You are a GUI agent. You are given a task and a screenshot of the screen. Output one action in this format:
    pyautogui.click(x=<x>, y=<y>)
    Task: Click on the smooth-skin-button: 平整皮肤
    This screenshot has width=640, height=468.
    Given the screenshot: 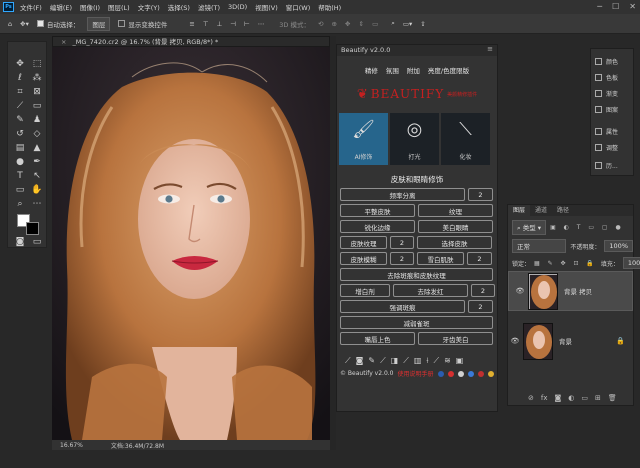 What is the action you would take?
    pyautogui.click(x=377, y=210)
    